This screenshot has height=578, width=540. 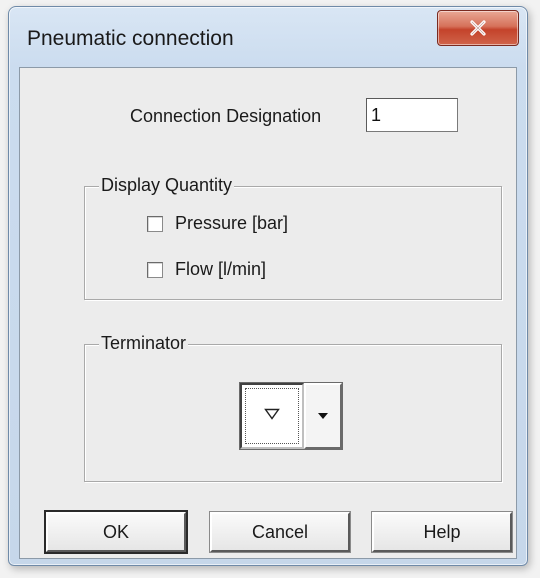 I want to click on triangle-down-outline-icon, so click(x=272, y=416).